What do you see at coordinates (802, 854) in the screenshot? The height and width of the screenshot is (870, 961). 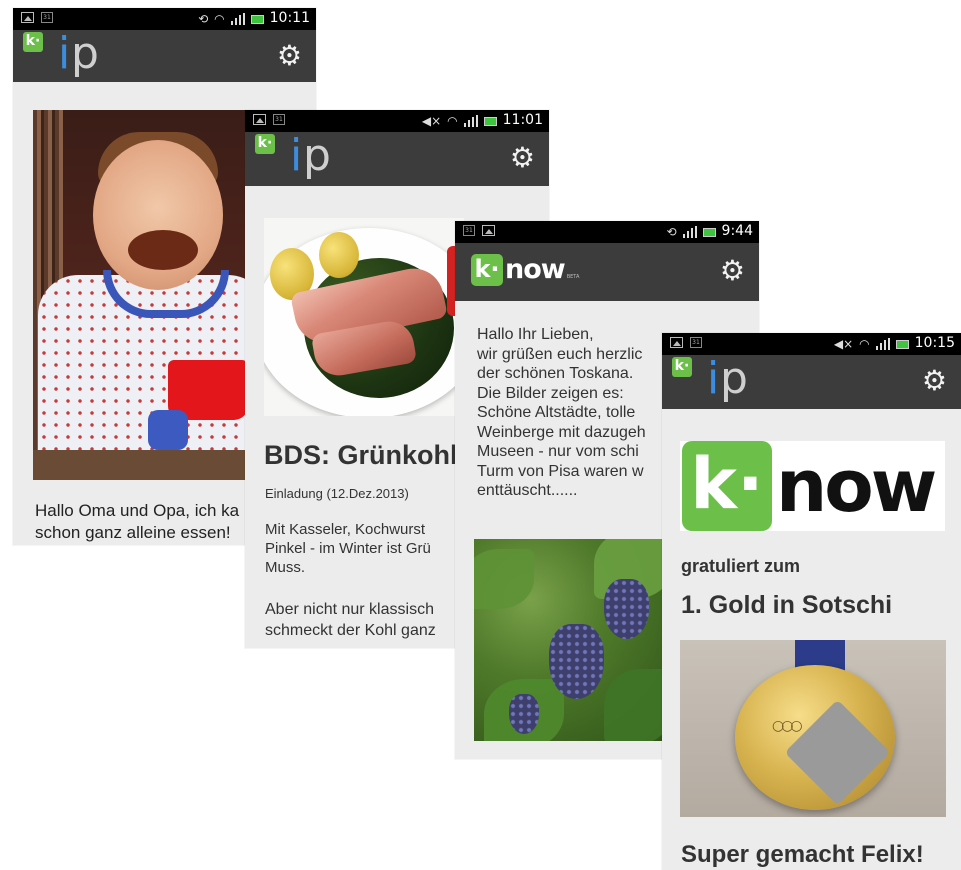 I see `footer-text: Super gemacht Felix!` at bounding box center [802, 854].